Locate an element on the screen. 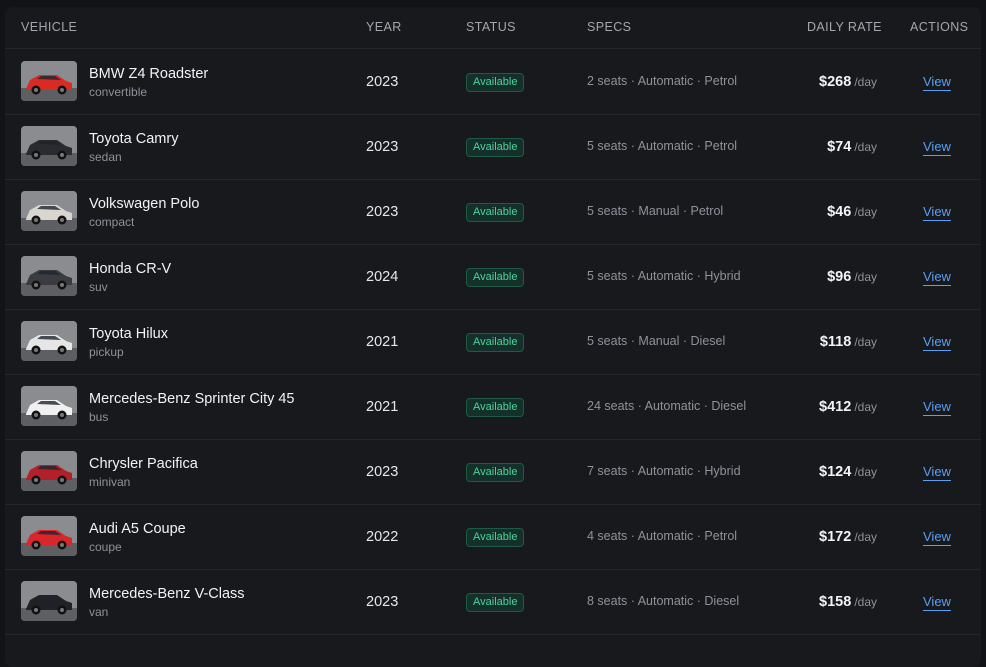 The width and height of the screenshot is (986, 667). vehicle-specs: 24 seats · Automatic · Diesel is located at coordinates (667, 406).